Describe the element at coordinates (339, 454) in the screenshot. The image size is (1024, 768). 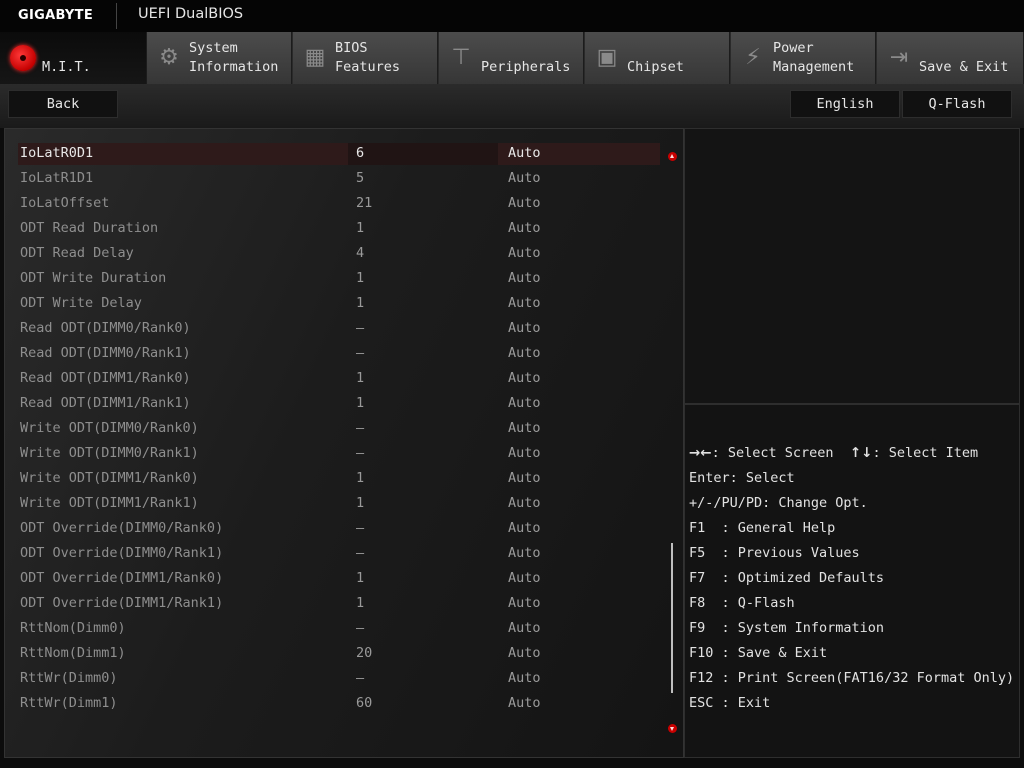
I see `setting-row: Write ODT(DIMM0/Rank1) – Auto` at that location.